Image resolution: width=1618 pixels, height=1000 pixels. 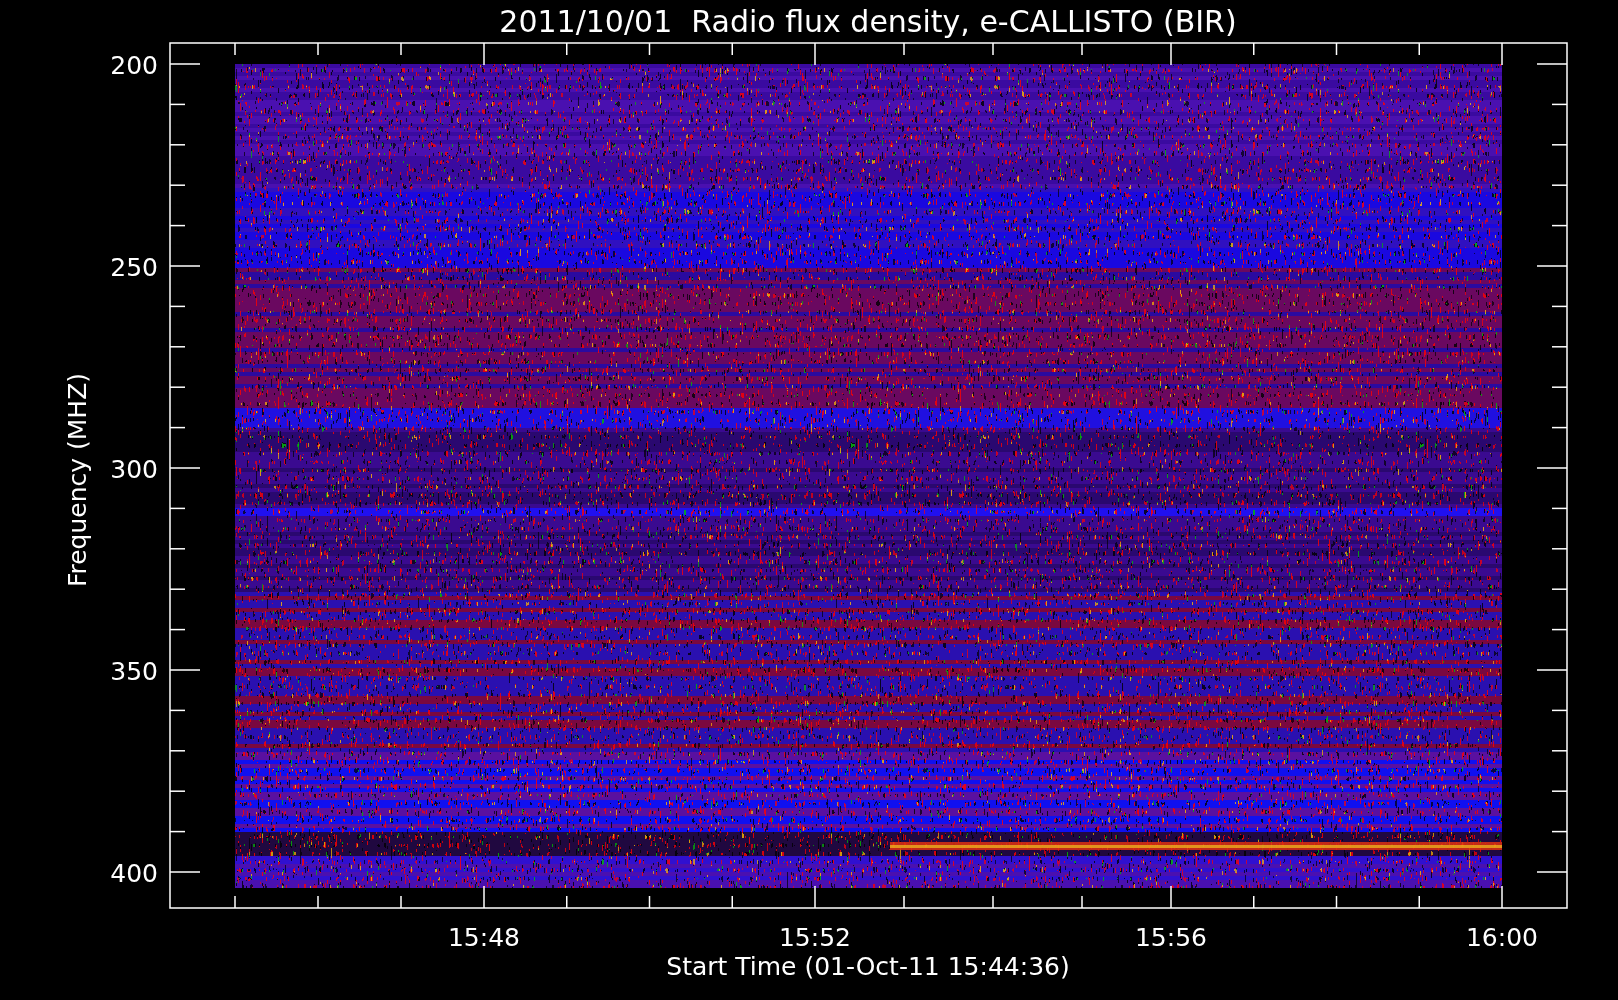 I want to click on tick-label: 16:00, so click(x=1502, y=937).